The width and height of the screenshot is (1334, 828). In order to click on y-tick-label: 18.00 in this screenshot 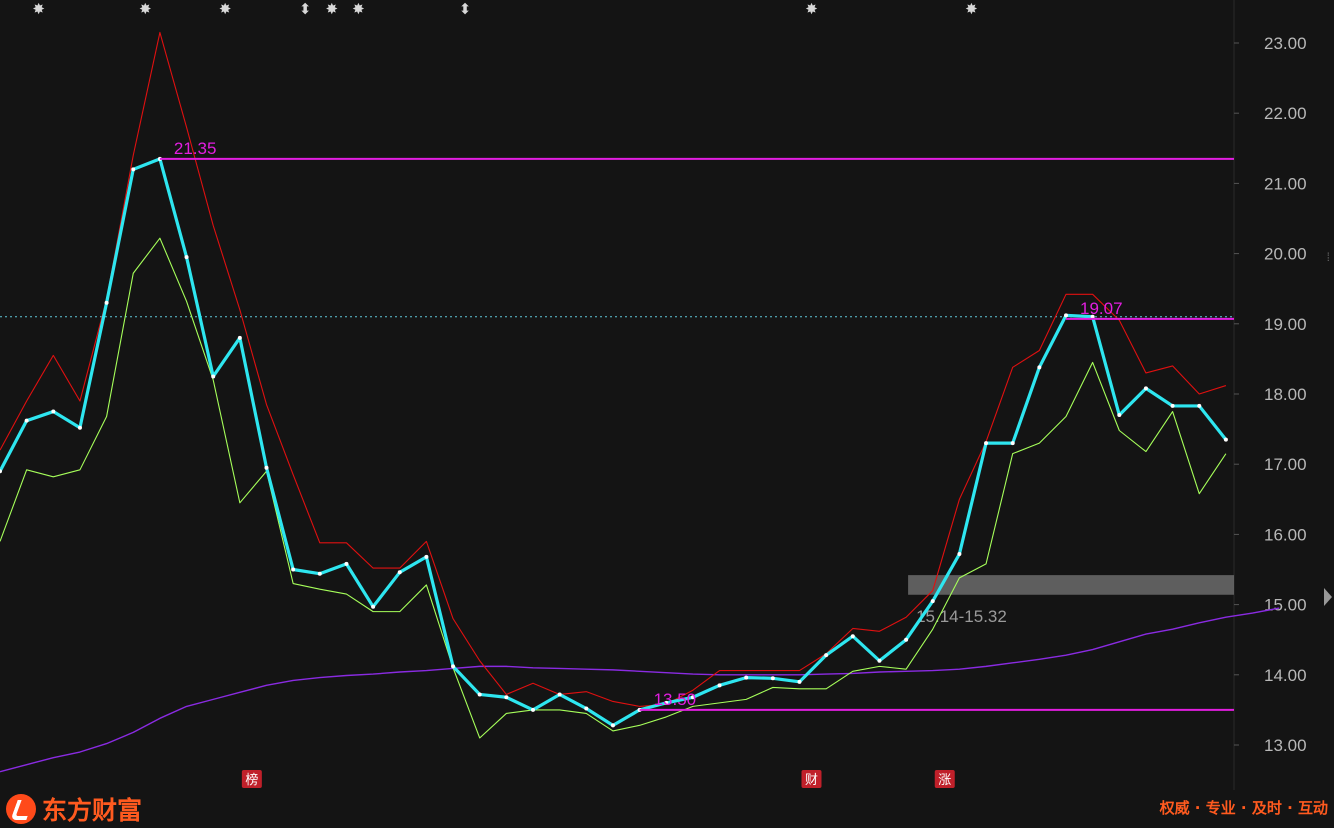, I will do `click(1285, 394)`.